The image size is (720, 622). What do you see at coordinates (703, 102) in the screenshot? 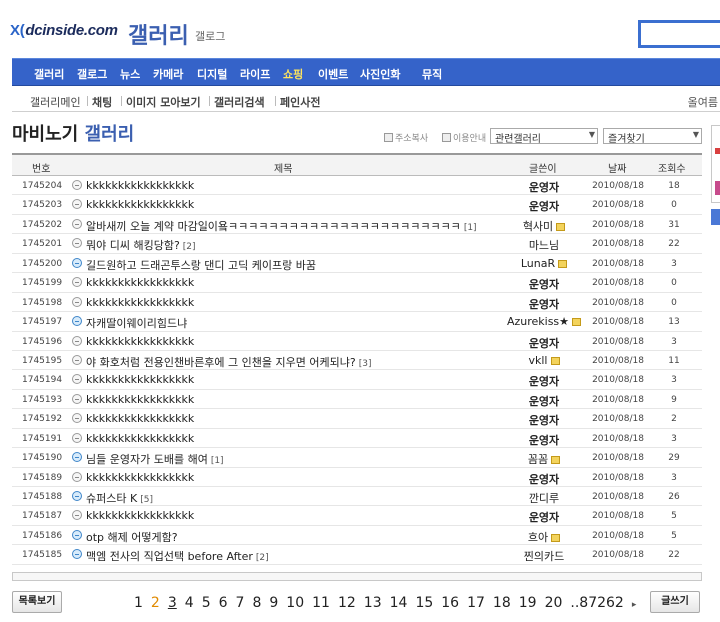
I see `sub-nav-right-link: 올여름` at bounding box center [703, 102].